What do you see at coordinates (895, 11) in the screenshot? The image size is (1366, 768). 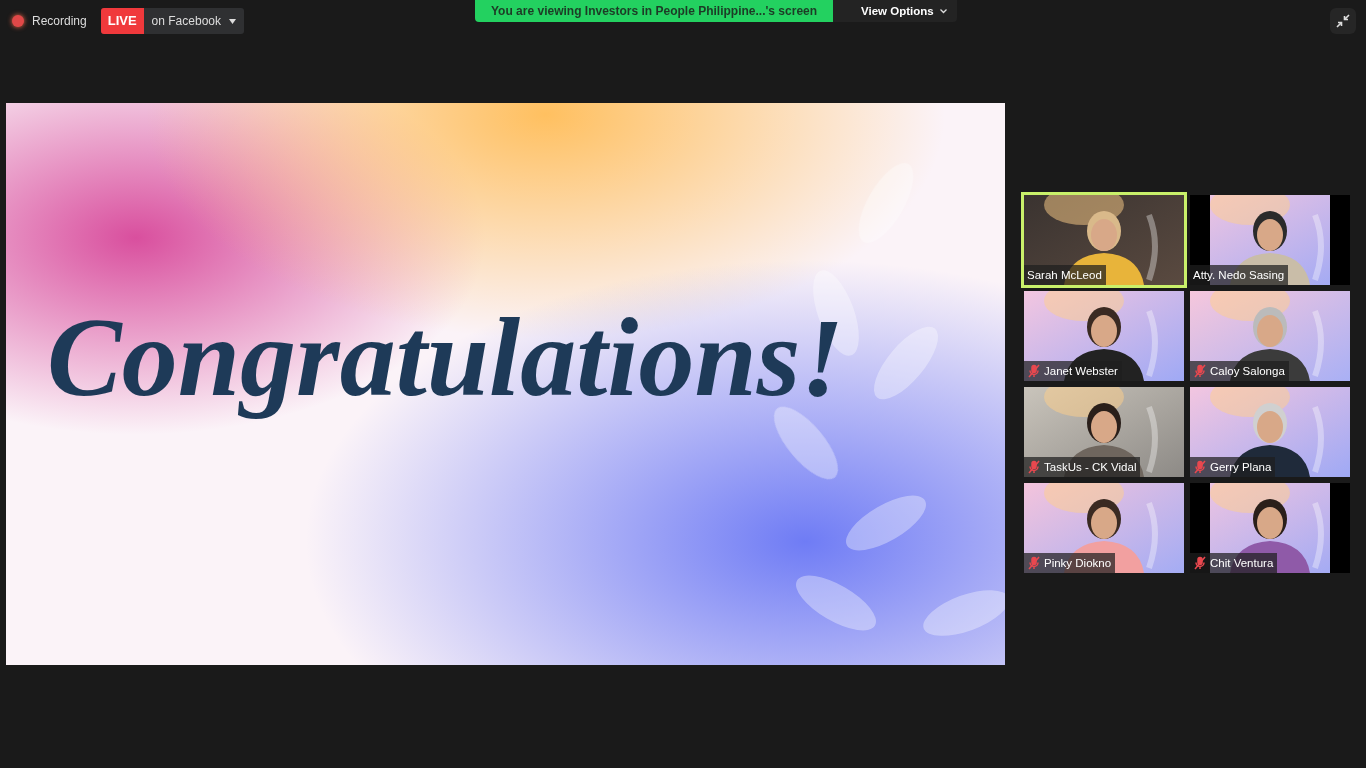 I see `view-options-button: View Options` at bounding box center [895, 11].